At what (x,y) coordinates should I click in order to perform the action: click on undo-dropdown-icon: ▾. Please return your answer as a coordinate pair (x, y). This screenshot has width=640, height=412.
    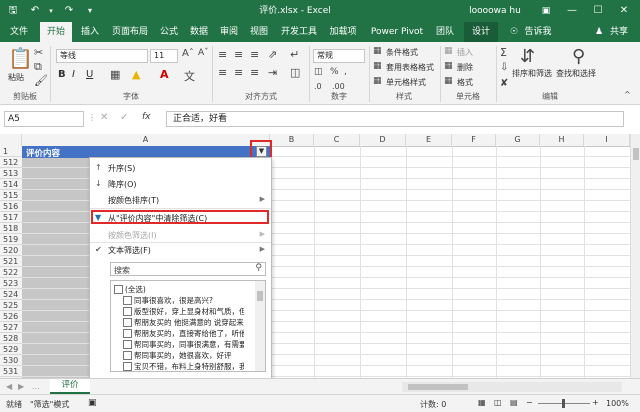
    Looking at the image, I should click on (51, 11).